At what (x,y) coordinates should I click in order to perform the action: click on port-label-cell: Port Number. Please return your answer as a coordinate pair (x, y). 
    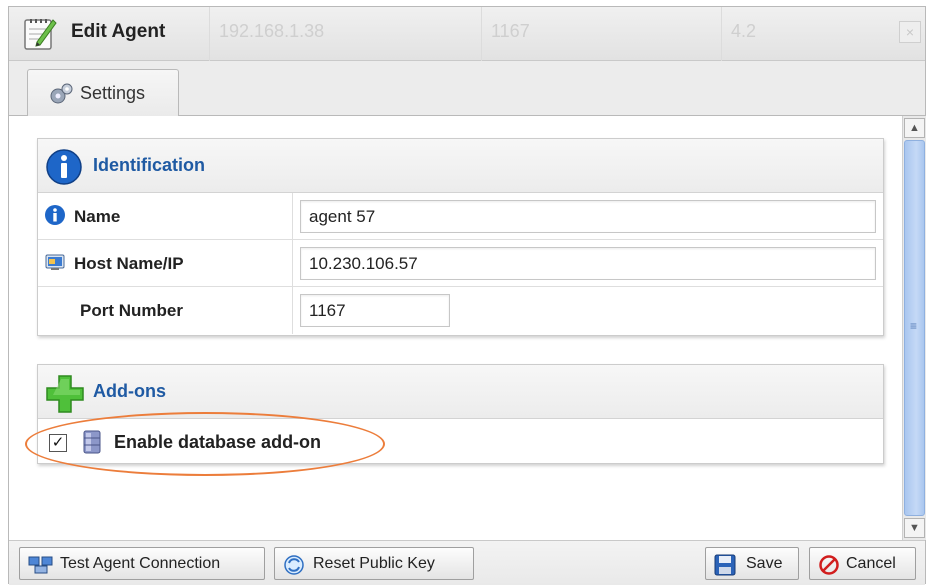
    Looking at the image, I should click on (165, 310).